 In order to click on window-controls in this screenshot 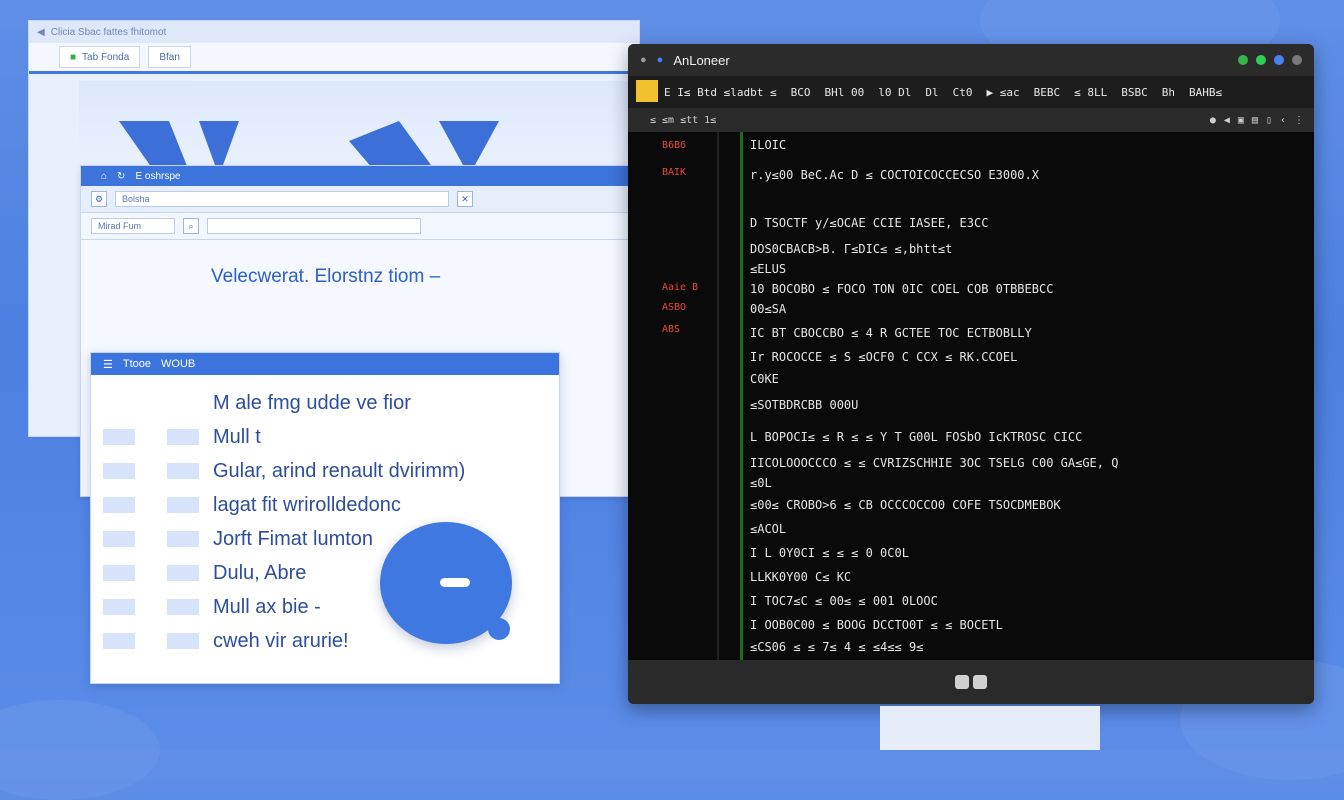, I will do `click(1270, 60)`.